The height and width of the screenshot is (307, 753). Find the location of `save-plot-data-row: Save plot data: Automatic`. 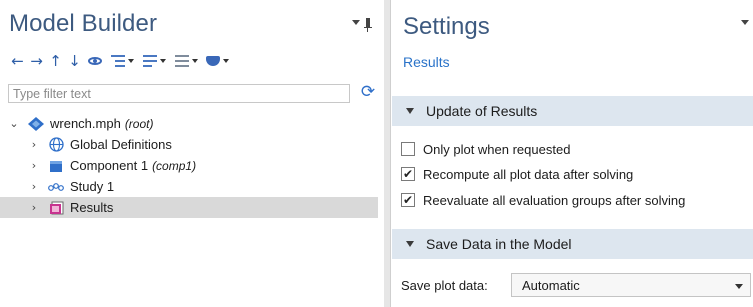

save-plot-data-row: Save plot data: Automatic is located at coordinates (576, 285).